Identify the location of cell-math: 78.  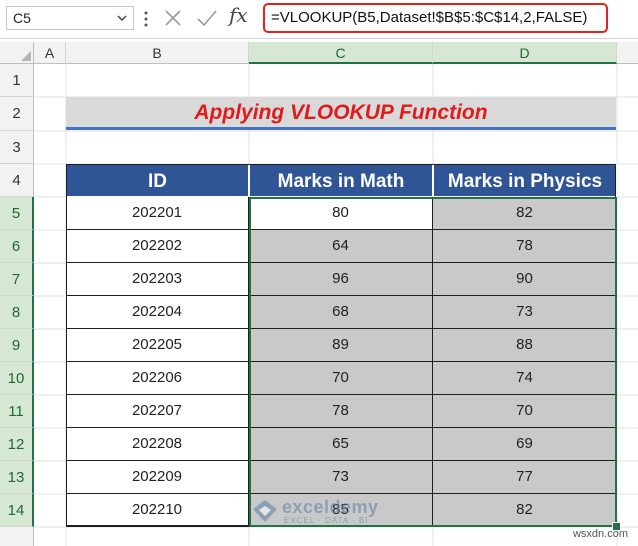
(341, 411).